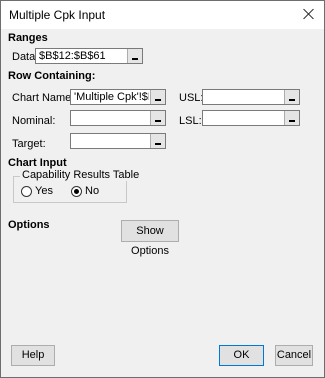 This screenshot has height=378, width=325. Describe the element at coordinates (76, 191) in the screenshot. I see `no-radio` at that location.